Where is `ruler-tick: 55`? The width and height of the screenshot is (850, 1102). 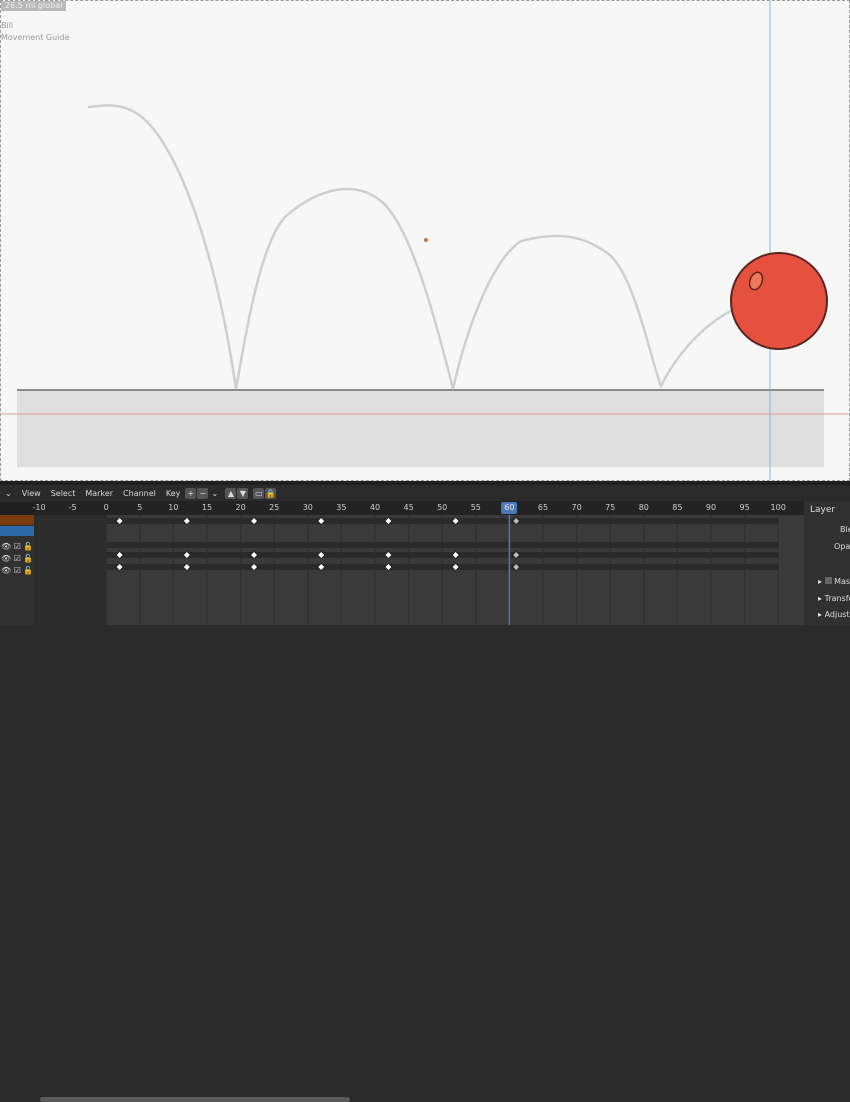
ruler-tick: 55 is located at coordinates (475, 507).